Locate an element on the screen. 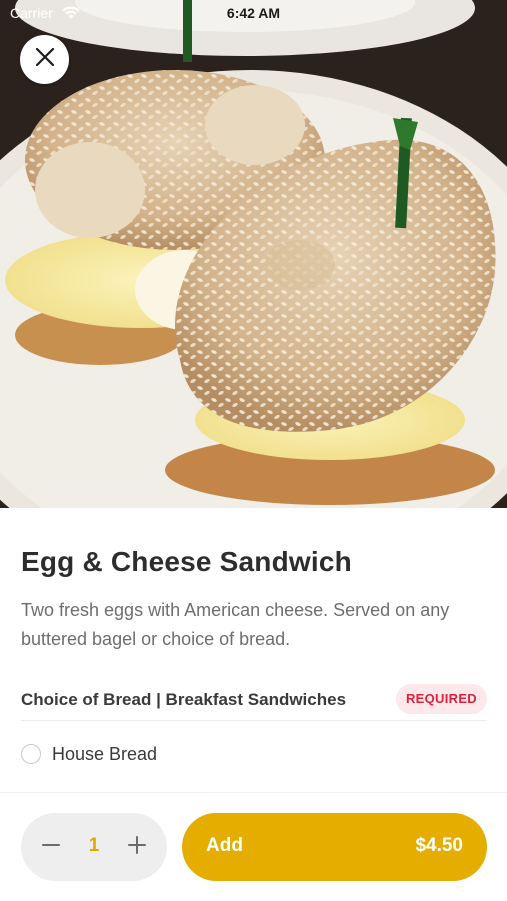 The width and height of the screenshot is (507, 901). option-group-title: Choice of Bread | Breakfast Sandwiches is located at coordinates (184, 699).